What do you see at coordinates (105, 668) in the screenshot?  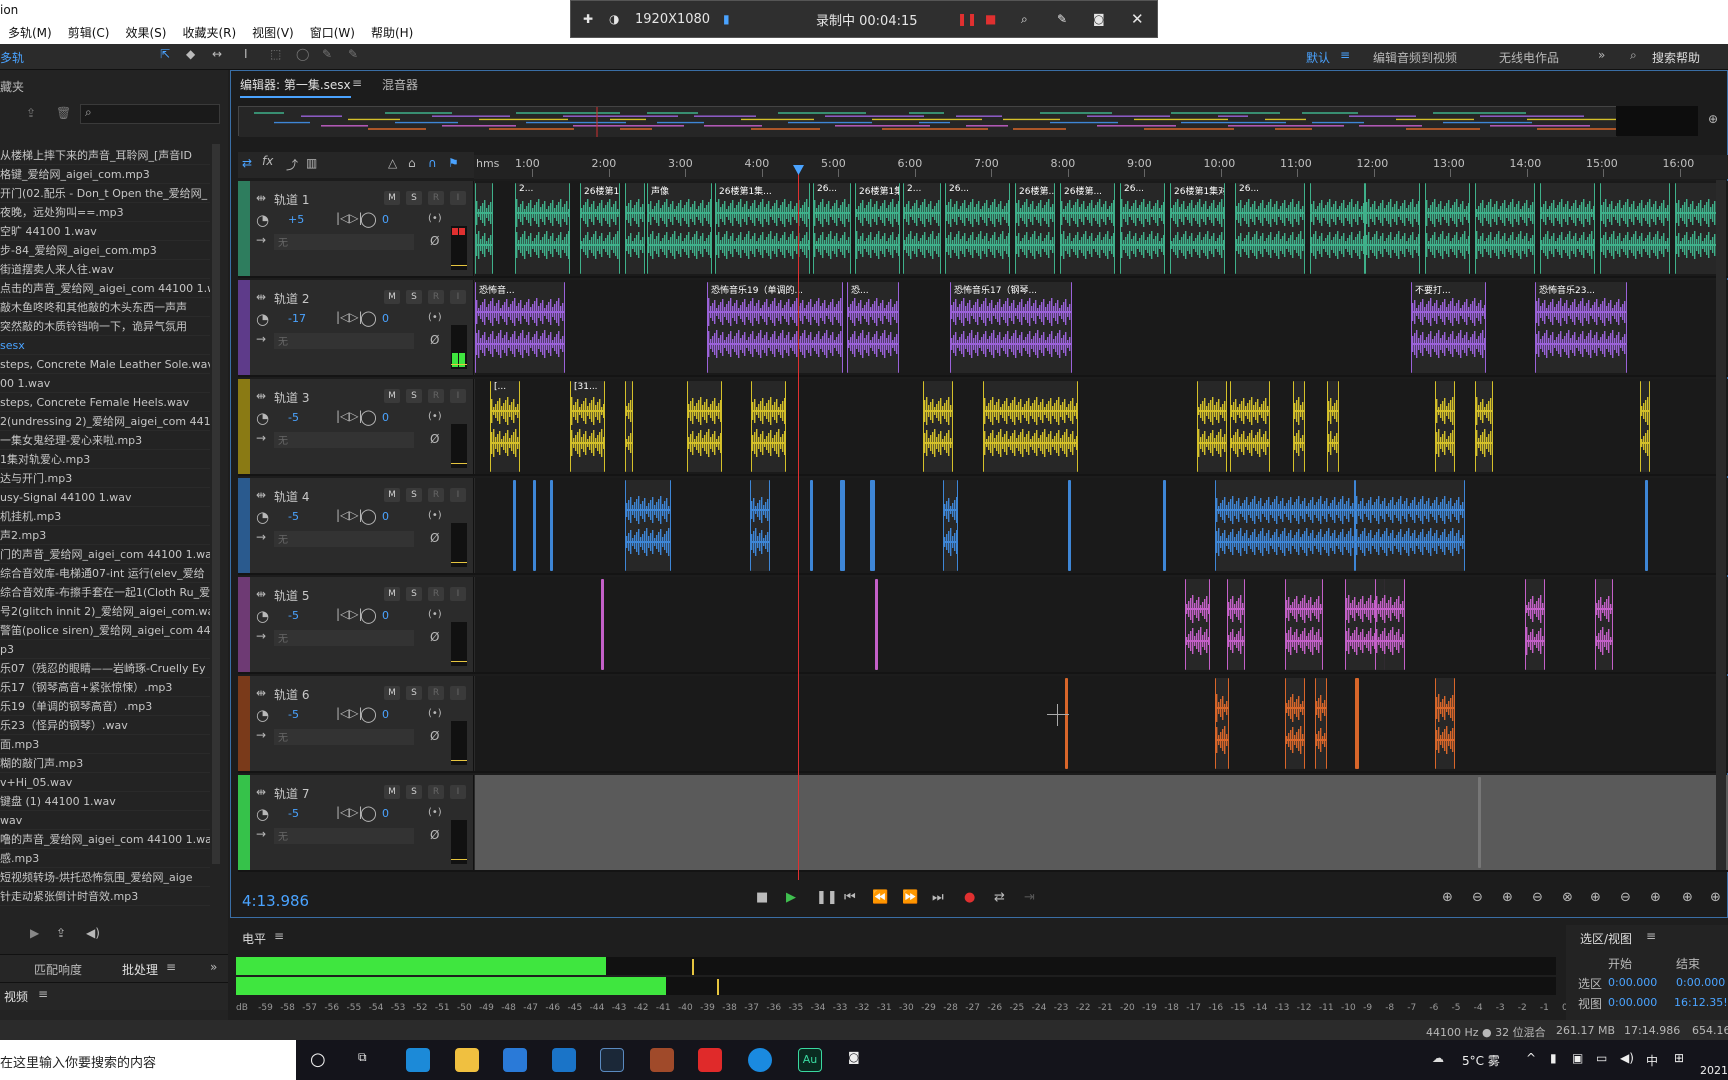 I see `file-list-item: 乐07（残忍的眼睛——岩崎琢-Cruelly Ey` at bounding box center [105, 668].